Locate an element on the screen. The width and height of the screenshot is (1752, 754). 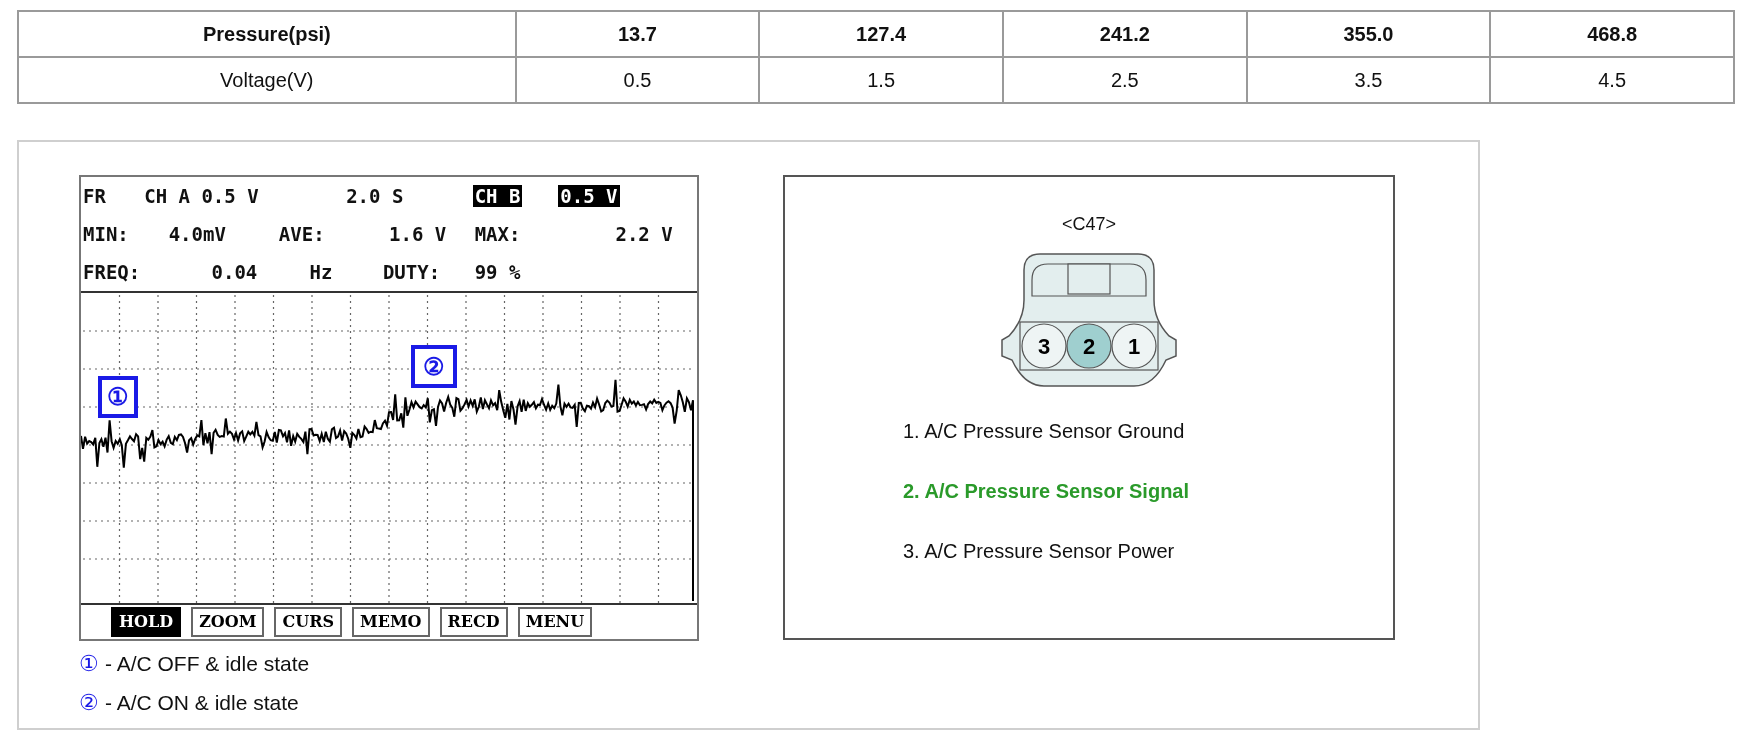
table-cell: 2.5 is located at coordinates (1124, 80).